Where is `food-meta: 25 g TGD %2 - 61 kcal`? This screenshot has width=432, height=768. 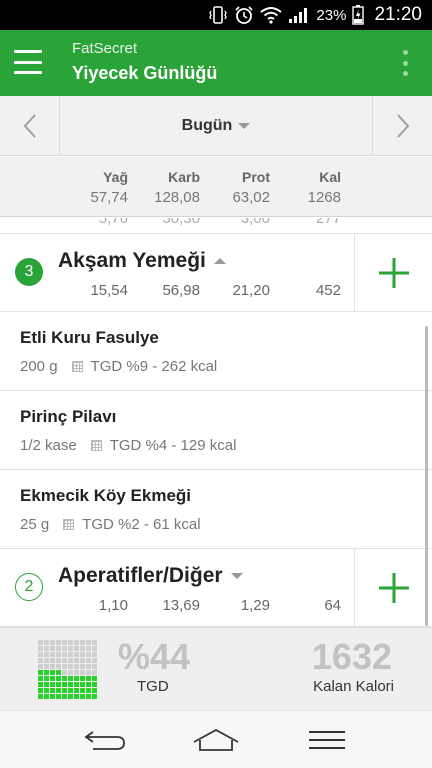 food-meta: 25 g TGD %2 - 61 kcal is located at coordinates (110, 524).